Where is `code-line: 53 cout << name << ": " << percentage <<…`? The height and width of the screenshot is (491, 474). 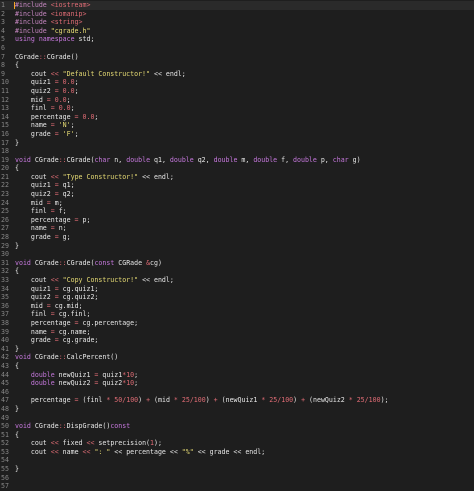 code-line: 53 cout << name << ": " << percentage <<… is located at coordinates (237, 452).